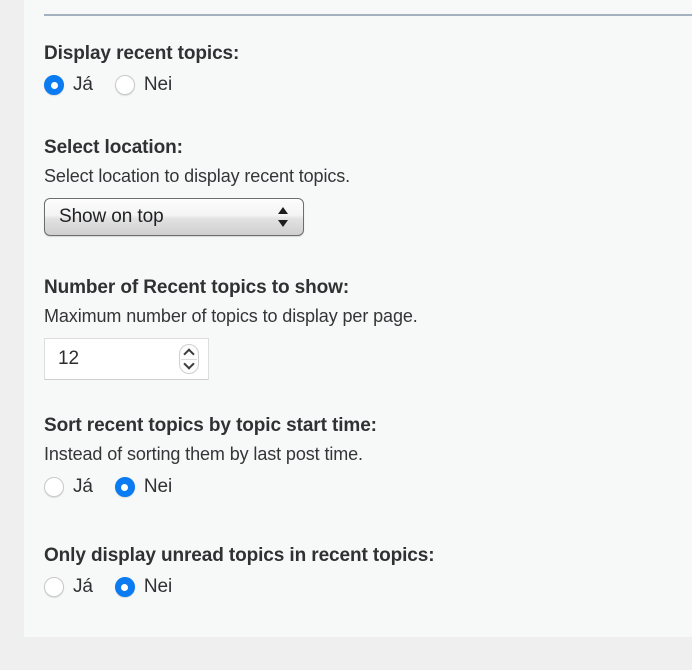 The width and height of the screenshot is (692, 670). What do you see at coordinates (113, 147) in the screenshot?
I see `field-title: Select location:` at bounding box center [113, 147].